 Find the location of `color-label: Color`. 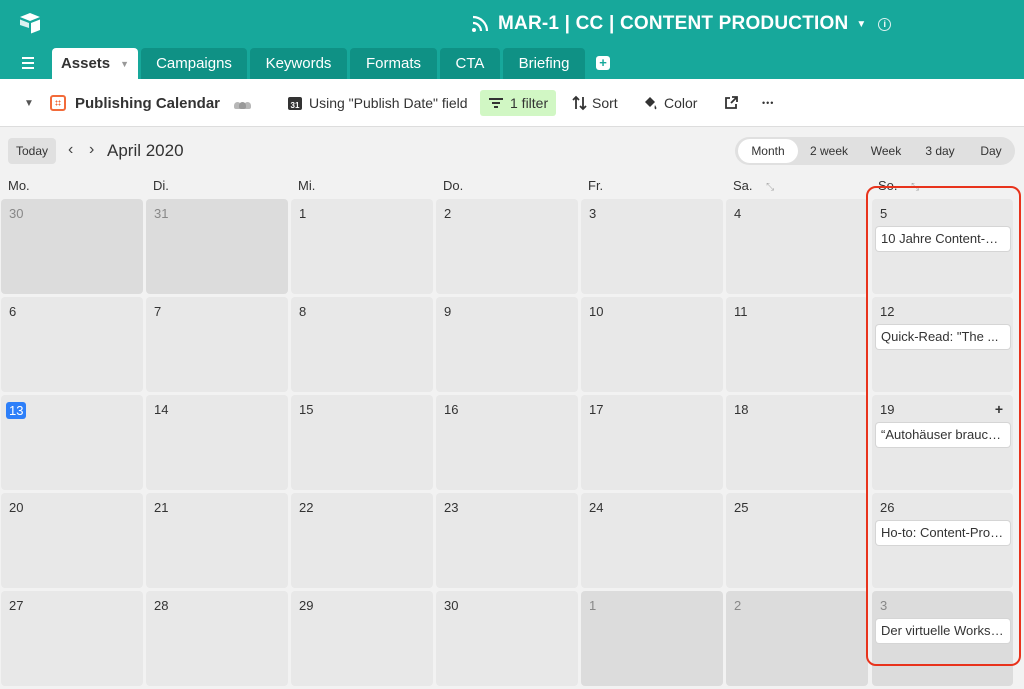

color-label: Color is located at coordinates (681, 103).